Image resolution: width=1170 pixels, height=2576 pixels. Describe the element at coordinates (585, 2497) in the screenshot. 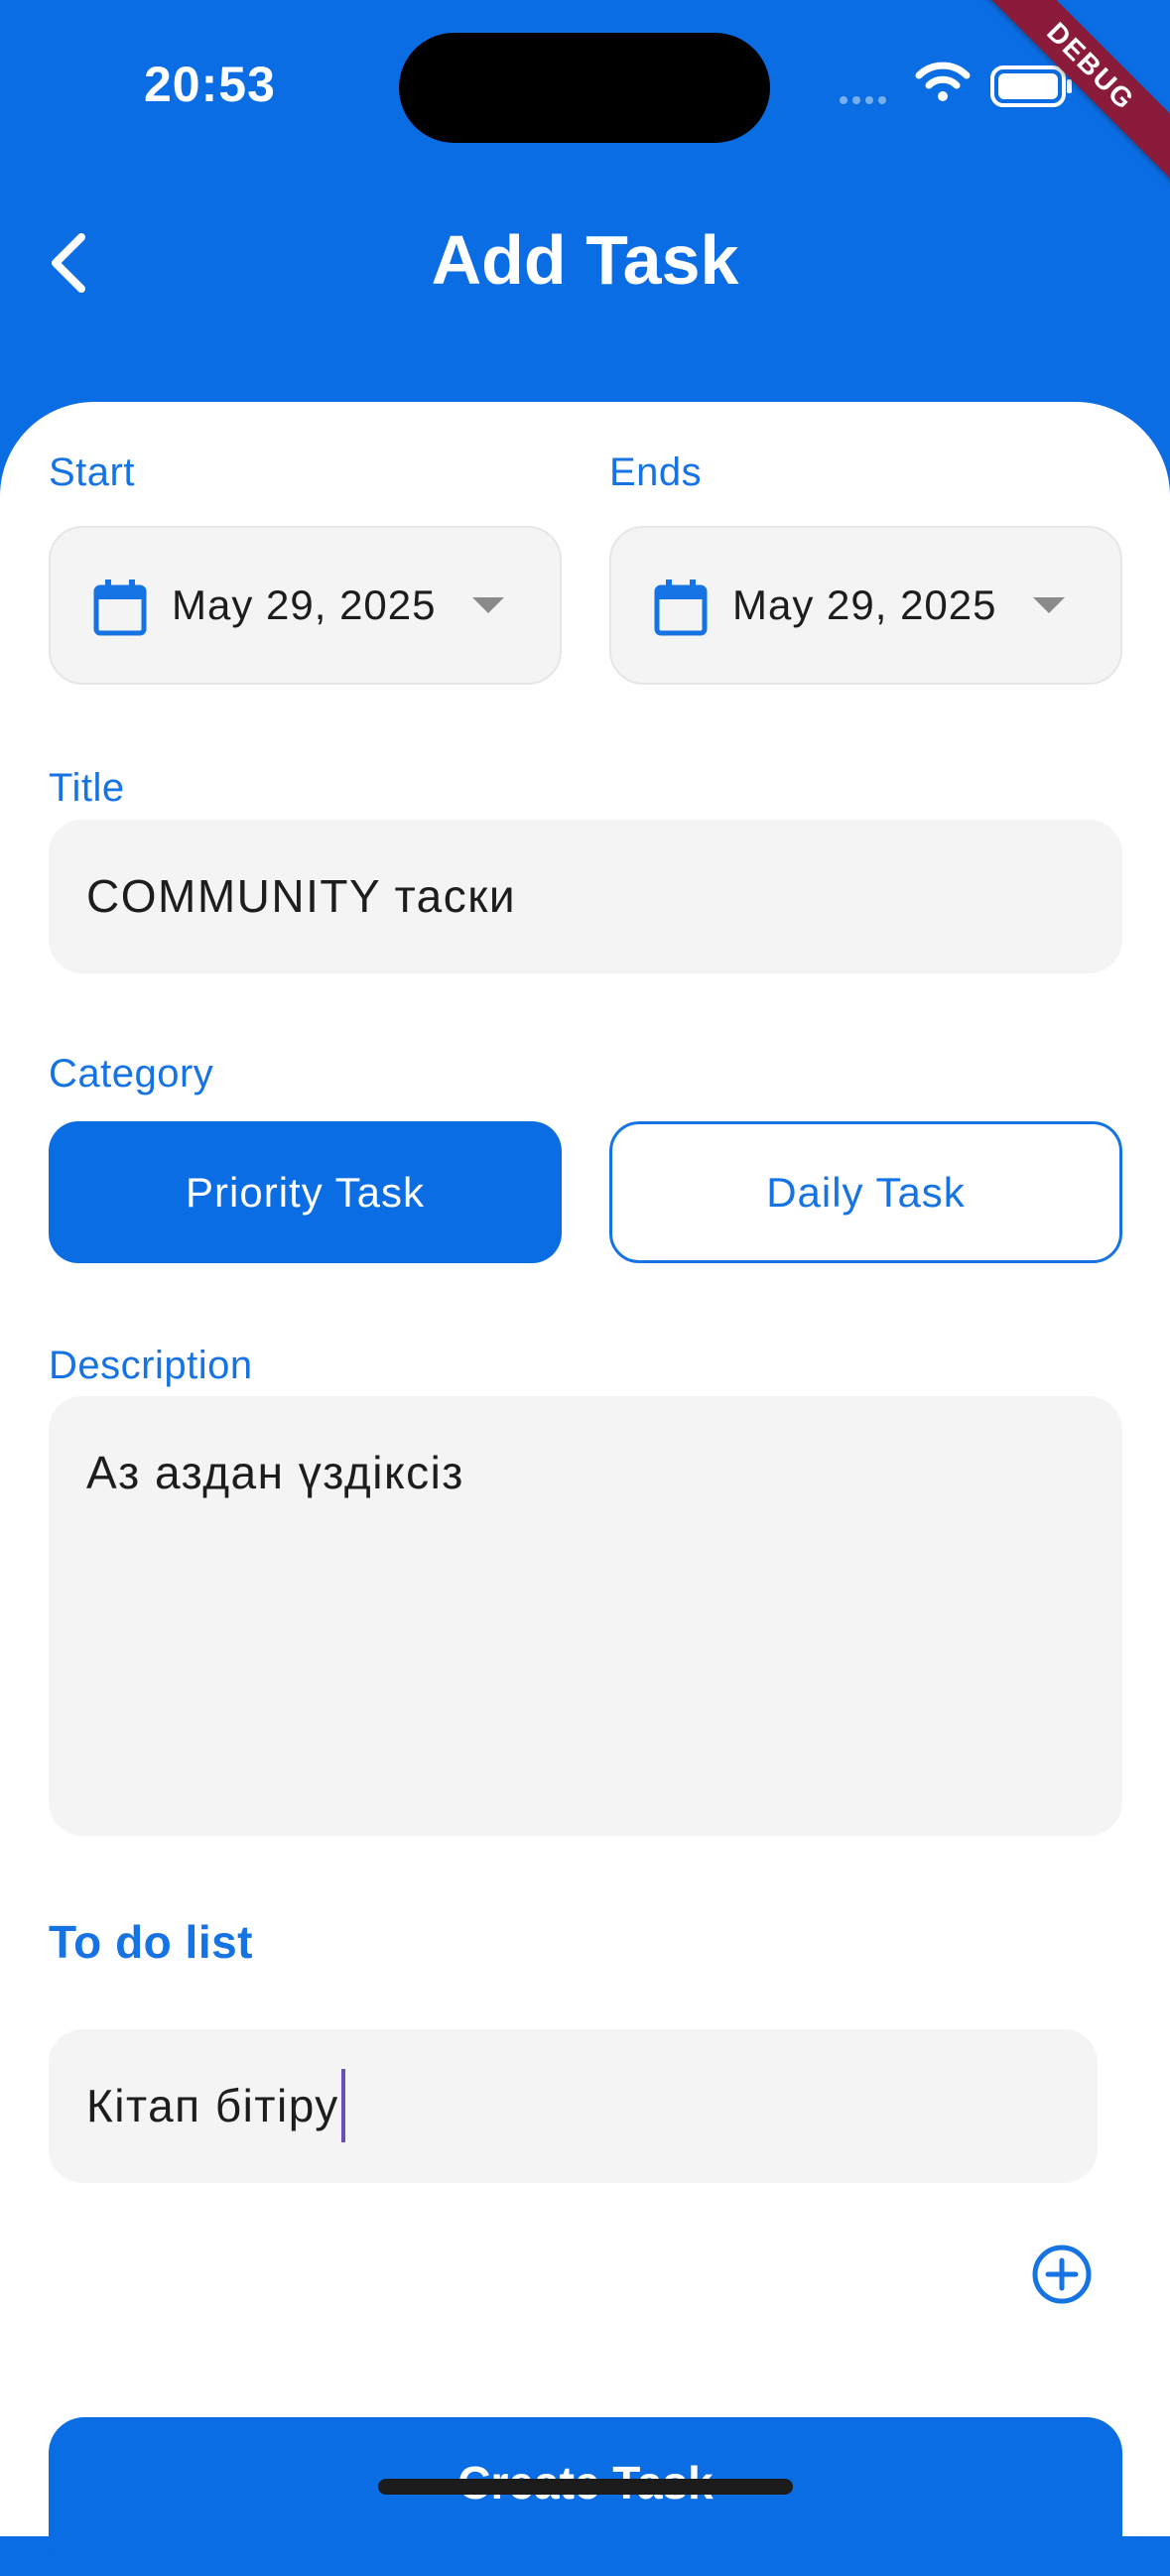

I see `create-task-button: Create Task` at that location.